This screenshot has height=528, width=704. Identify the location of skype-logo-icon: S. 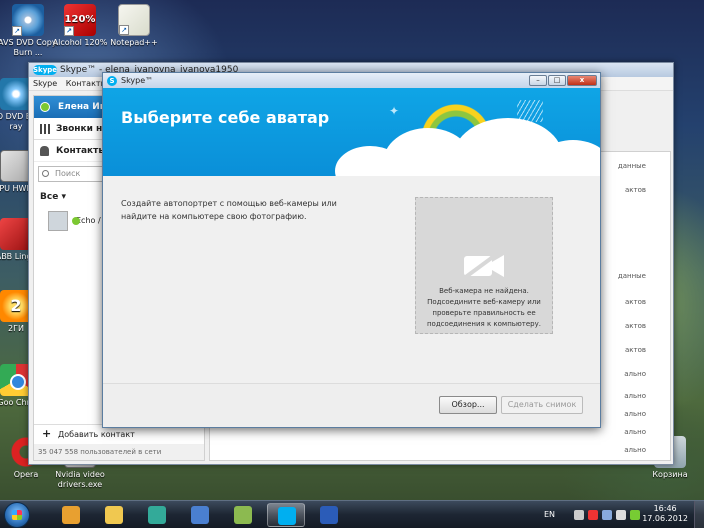
(112, 81).